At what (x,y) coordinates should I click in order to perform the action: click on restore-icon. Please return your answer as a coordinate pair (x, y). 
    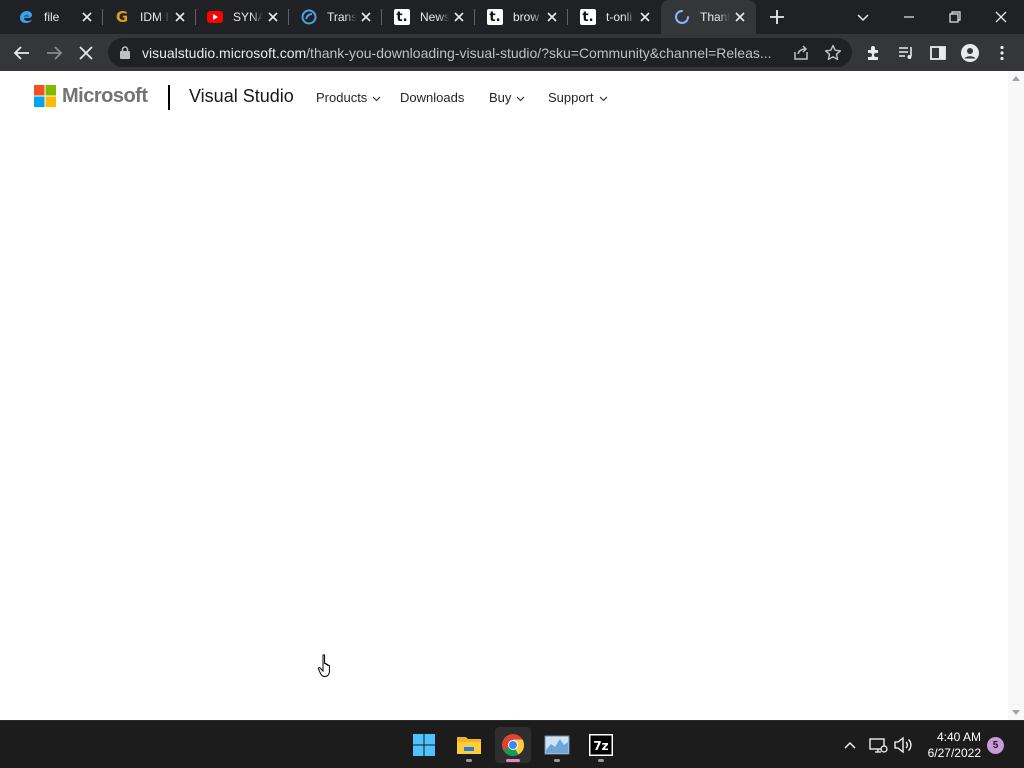
    Looking at the image, I should click on (955, 17).